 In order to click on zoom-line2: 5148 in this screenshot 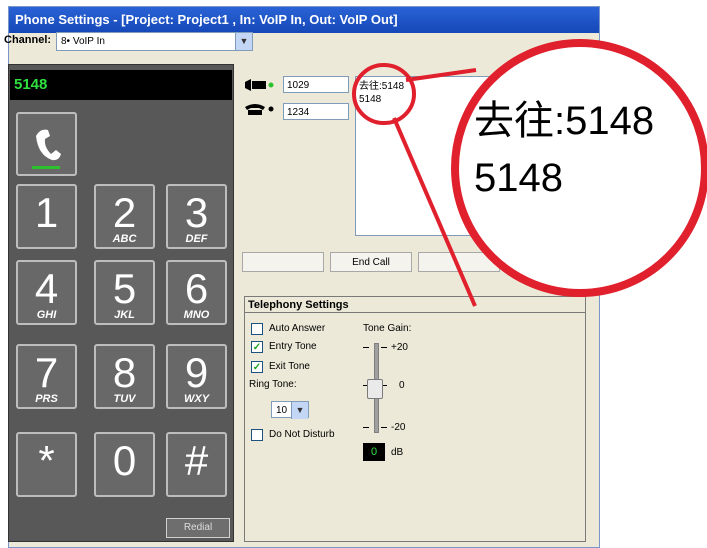, I will do `click(518, 178)`.